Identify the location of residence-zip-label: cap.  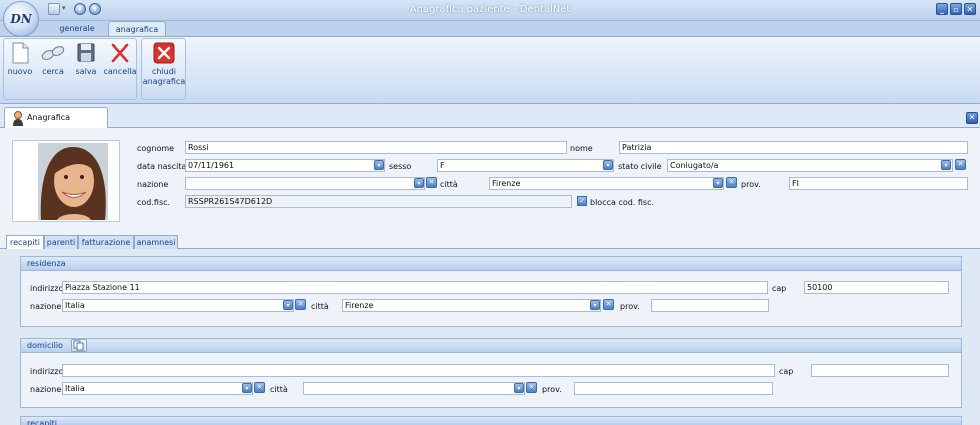
(779, 288).